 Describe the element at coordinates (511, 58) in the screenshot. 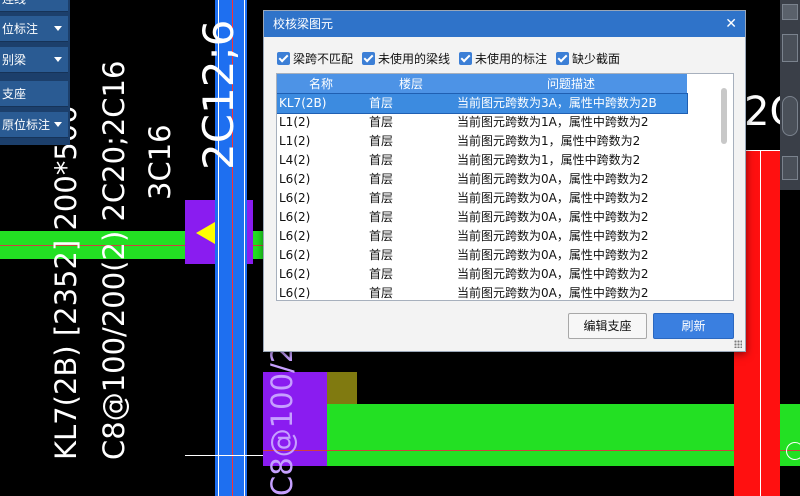

I see `checkbox-label: 未使用的标注` at that location.